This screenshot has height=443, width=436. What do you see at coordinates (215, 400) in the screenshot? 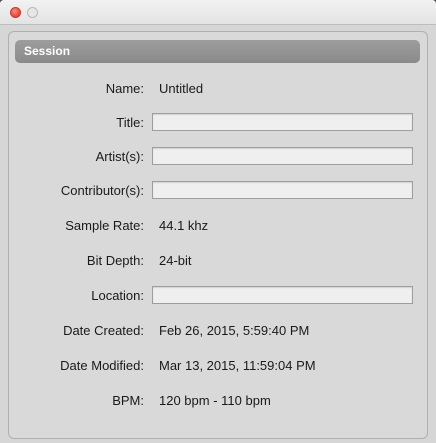
I see `bpm-value: 120 bpm - 110 bpm` at bounding box center [215, 400].